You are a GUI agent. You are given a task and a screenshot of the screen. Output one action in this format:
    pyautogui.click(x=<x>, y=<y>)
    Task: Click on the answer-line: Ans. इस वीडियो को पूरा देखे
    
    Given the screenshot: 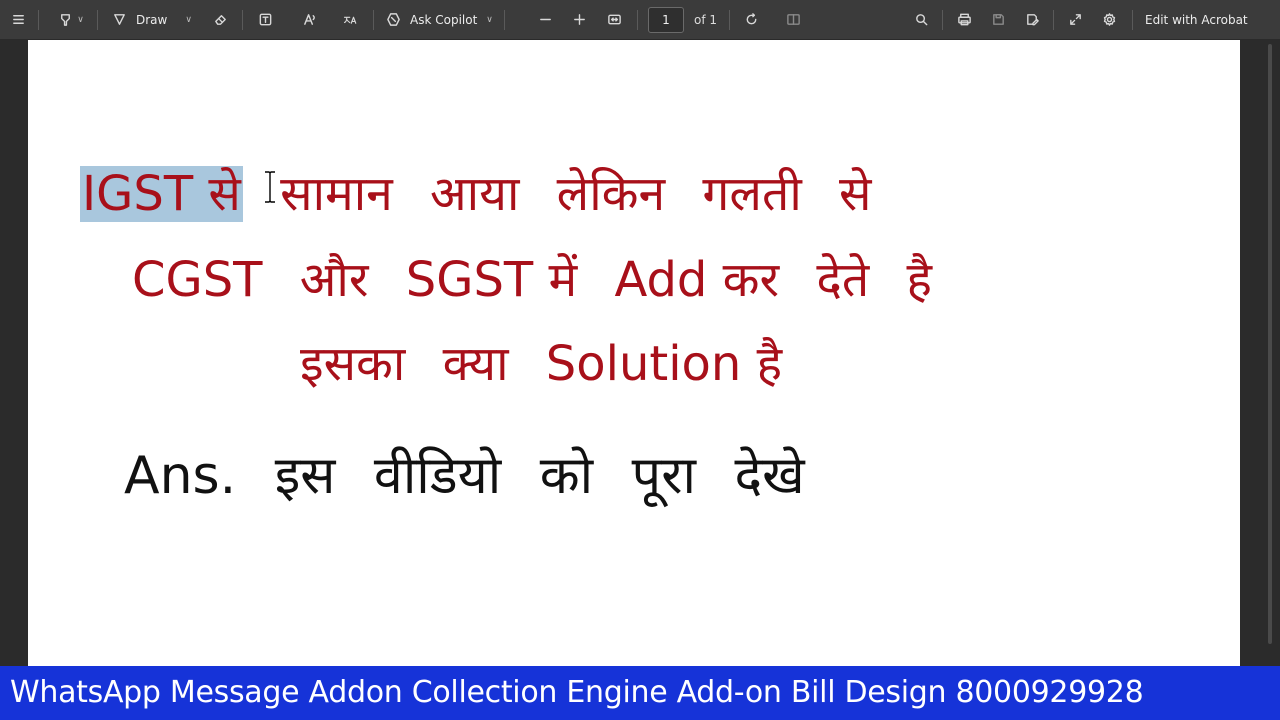 What is the action you would take?
    pyautogui.click(x=464, y=476)
    